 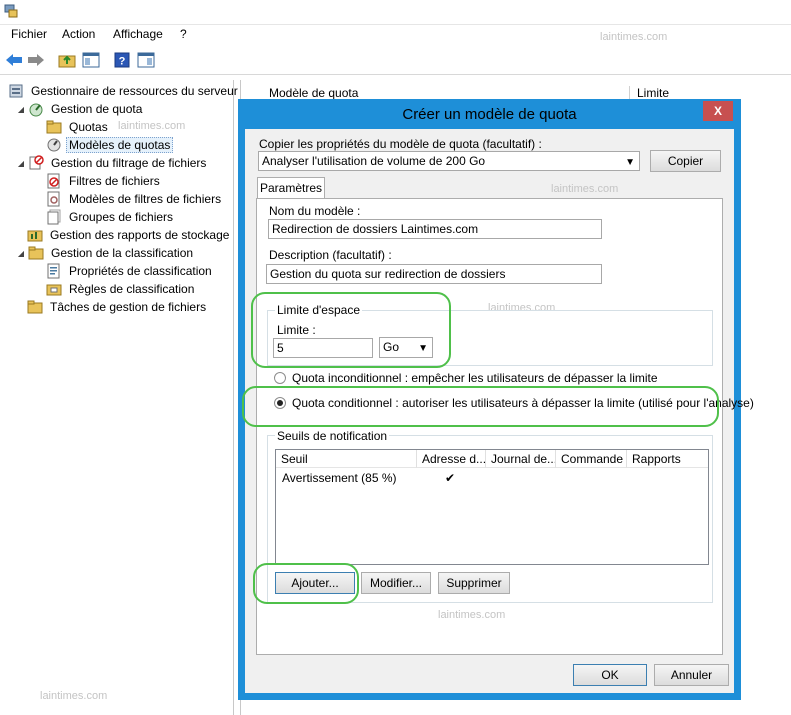 I want to click on up-folder-button, so click(x=67, y=60).